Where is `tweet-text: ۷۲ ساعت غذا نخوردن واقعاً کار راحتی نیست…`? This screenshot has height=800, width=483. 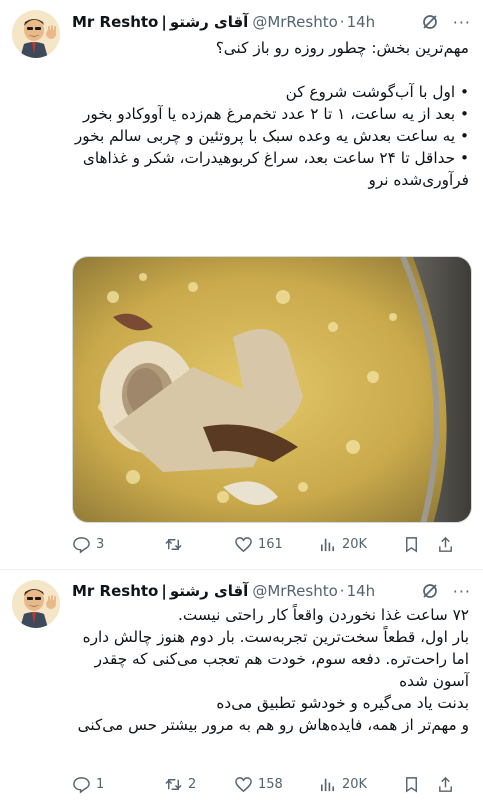
tweet-text: ۷۲ ساعت غذا نخوردن واقعاً کار راحتی نیست… is located at coordinates (270, 670).